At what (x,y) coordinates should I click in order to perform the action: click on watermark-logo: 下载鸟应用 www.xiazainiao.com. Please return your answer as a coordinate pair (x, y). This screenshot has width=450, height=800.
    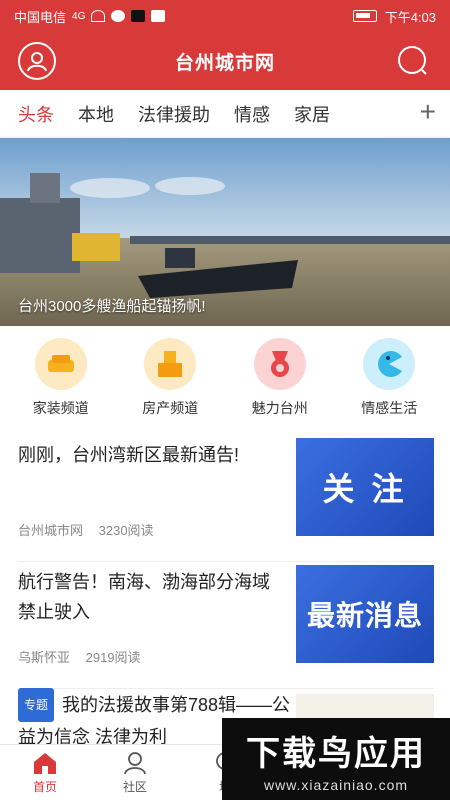
    Looking at the image, I should click on (336, 759).